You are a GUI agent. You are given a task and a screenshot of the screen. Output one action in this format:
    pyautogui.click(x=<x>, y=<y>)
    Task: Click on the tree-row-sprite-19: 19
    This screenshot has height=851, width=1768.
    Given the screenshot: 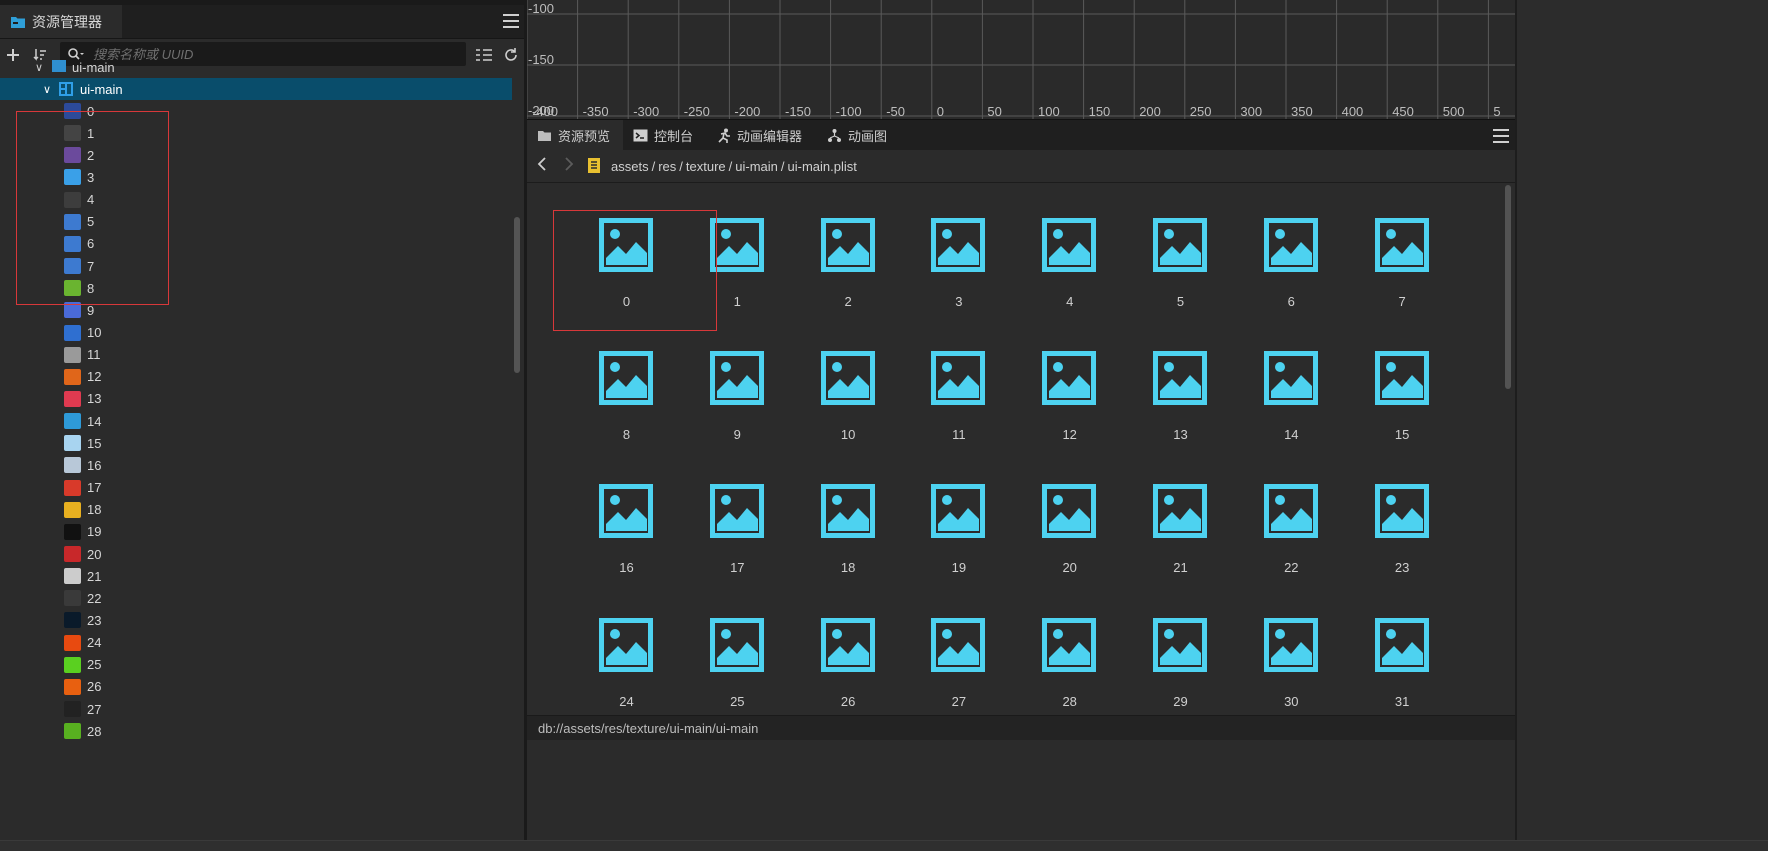 What is the action you would take?
    pyautogui.click(x=256, y=532)
    